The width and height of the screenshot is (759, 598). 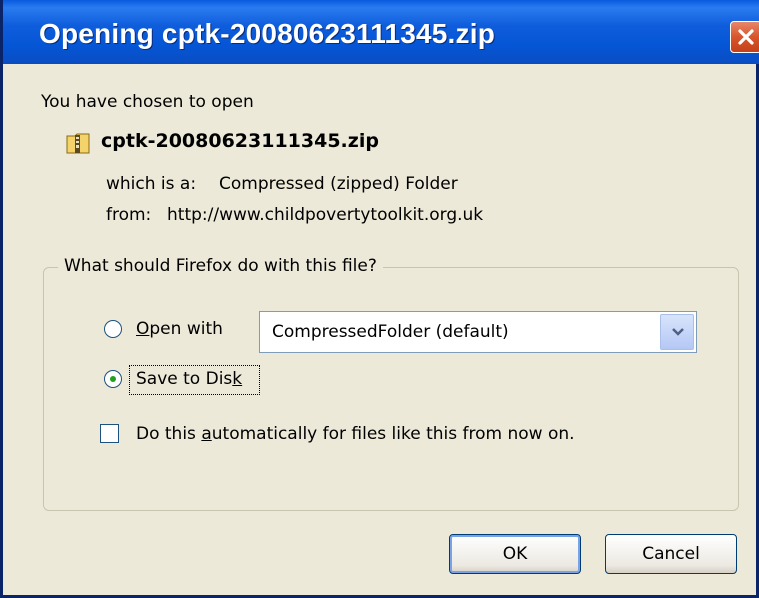 I want to click on ok-button: OK, so click(x=515, y=554).